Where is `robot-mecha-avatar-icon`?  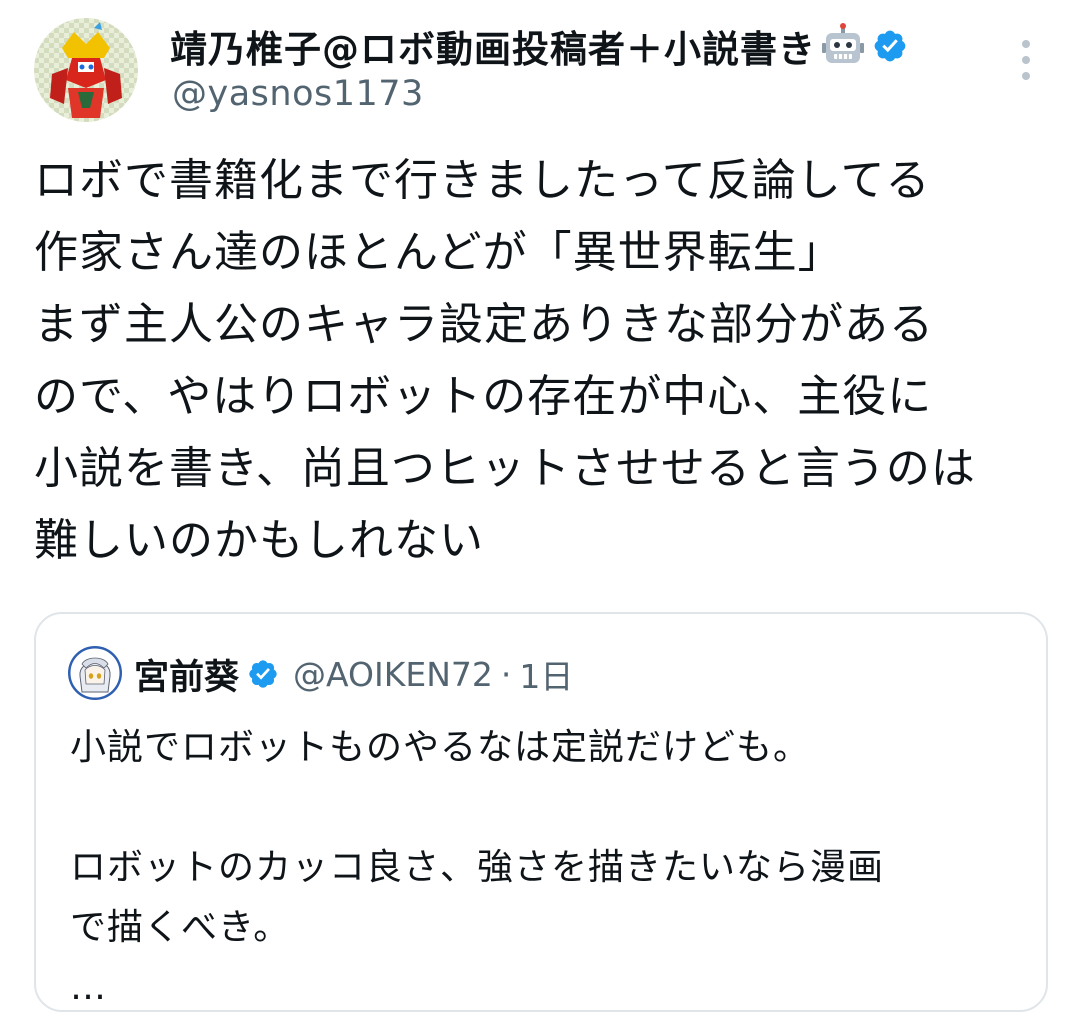
robot-mecha-avatar-icon is located at coordinates (86, 70).